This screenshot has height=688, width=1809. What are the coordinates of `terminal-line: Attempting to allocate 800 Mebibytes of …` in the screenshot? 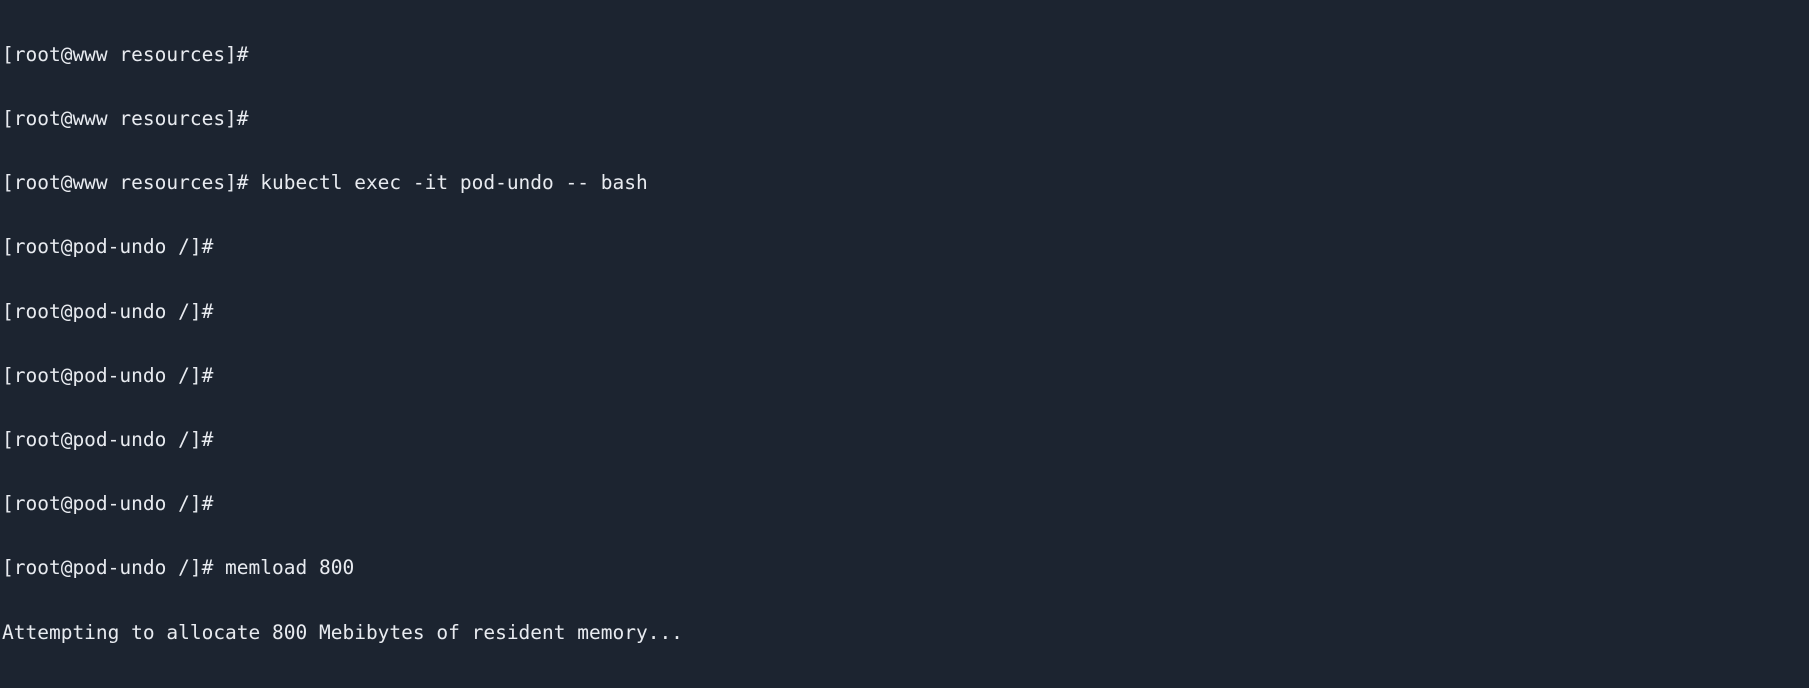 It's located at (342, 632).